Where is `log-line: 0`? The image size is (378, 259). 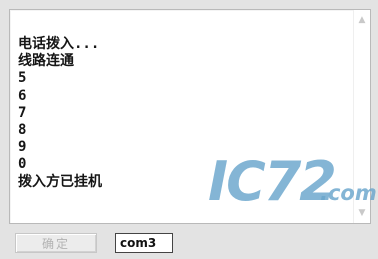
log-line: 0 is located at coordinates (22, 164).